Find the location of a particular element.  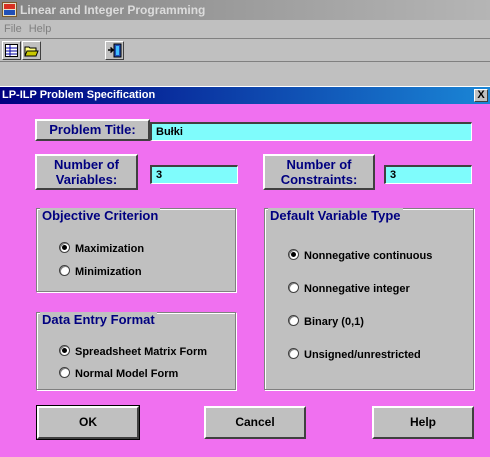

radio-spreadsheet-matrix-label: Spreadsheet Matrix Form is located at coordinates (141, 352).